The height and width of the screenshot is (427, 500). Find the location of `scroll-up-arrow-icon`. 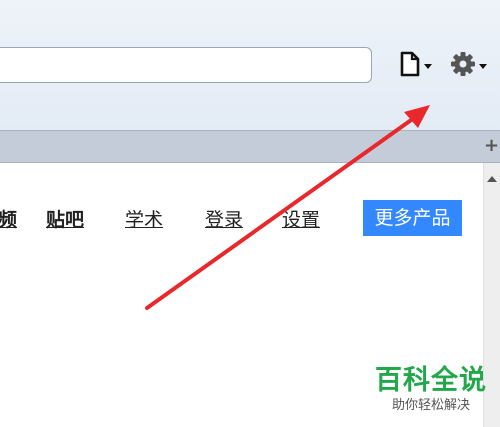

scroll-up-arrow-icon is located at coordinates (492, 179).